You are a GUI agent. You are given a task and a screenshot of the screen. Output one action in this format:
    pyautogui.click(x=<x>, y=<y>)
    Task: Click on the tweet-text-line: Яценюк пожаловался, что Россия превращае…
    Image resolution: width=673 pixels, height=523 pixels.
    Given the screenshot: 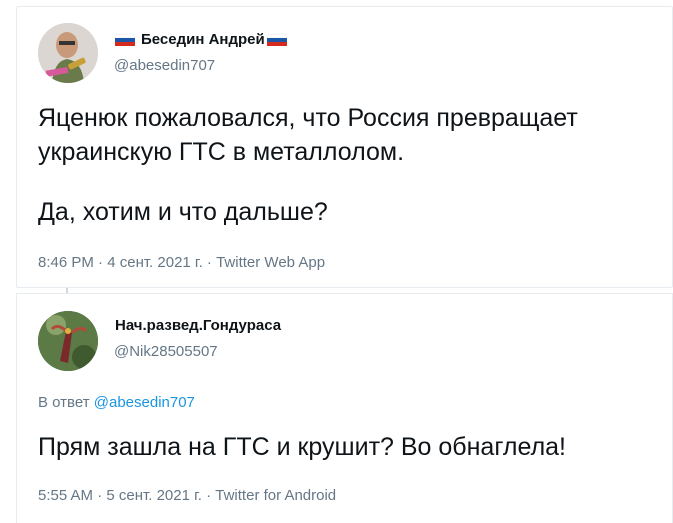 What is the action you would take?
    pyautogui.click(x=308, y=118)
    